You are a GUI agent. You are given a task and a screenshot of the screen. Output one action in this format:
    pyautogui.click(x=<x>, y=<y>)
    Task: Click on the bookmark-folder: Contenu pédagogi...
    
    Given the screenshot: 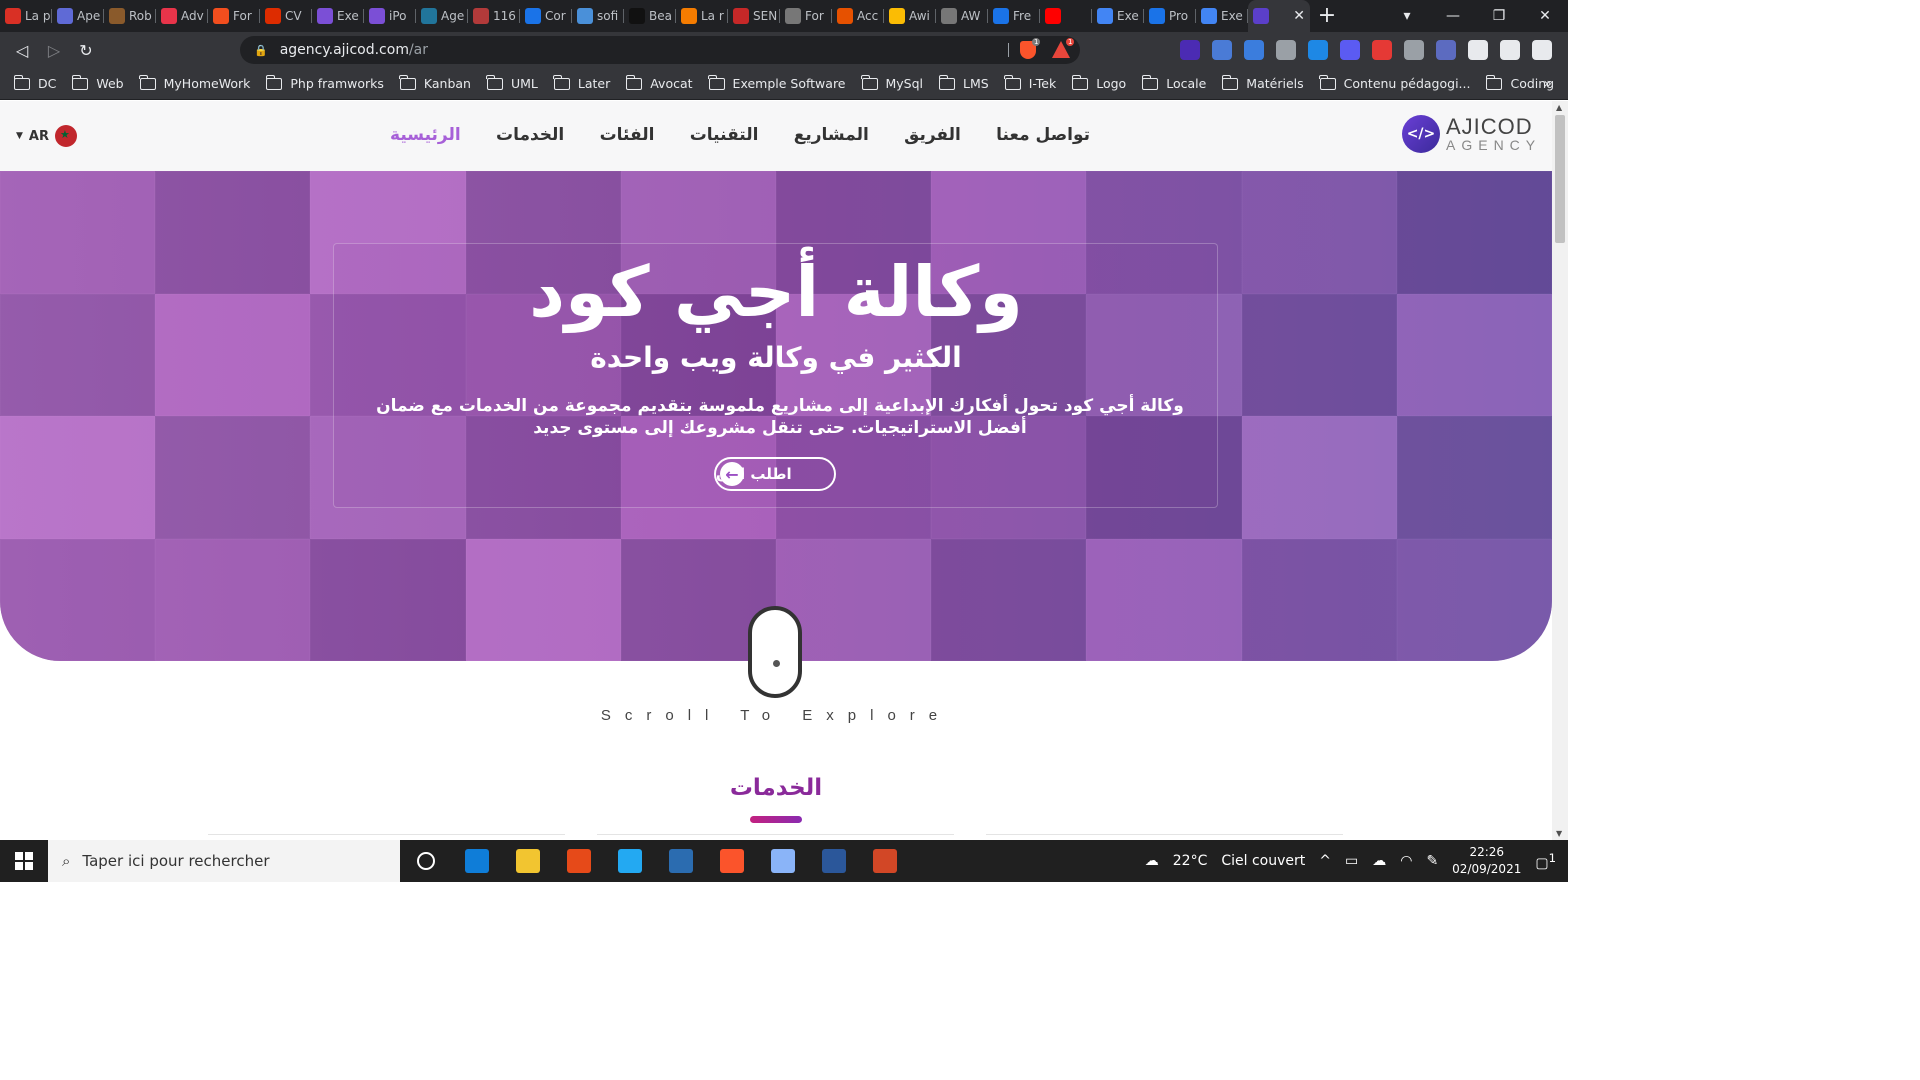 What is the action you would take?
    pyautogui.click(x=1394, y=82)
    